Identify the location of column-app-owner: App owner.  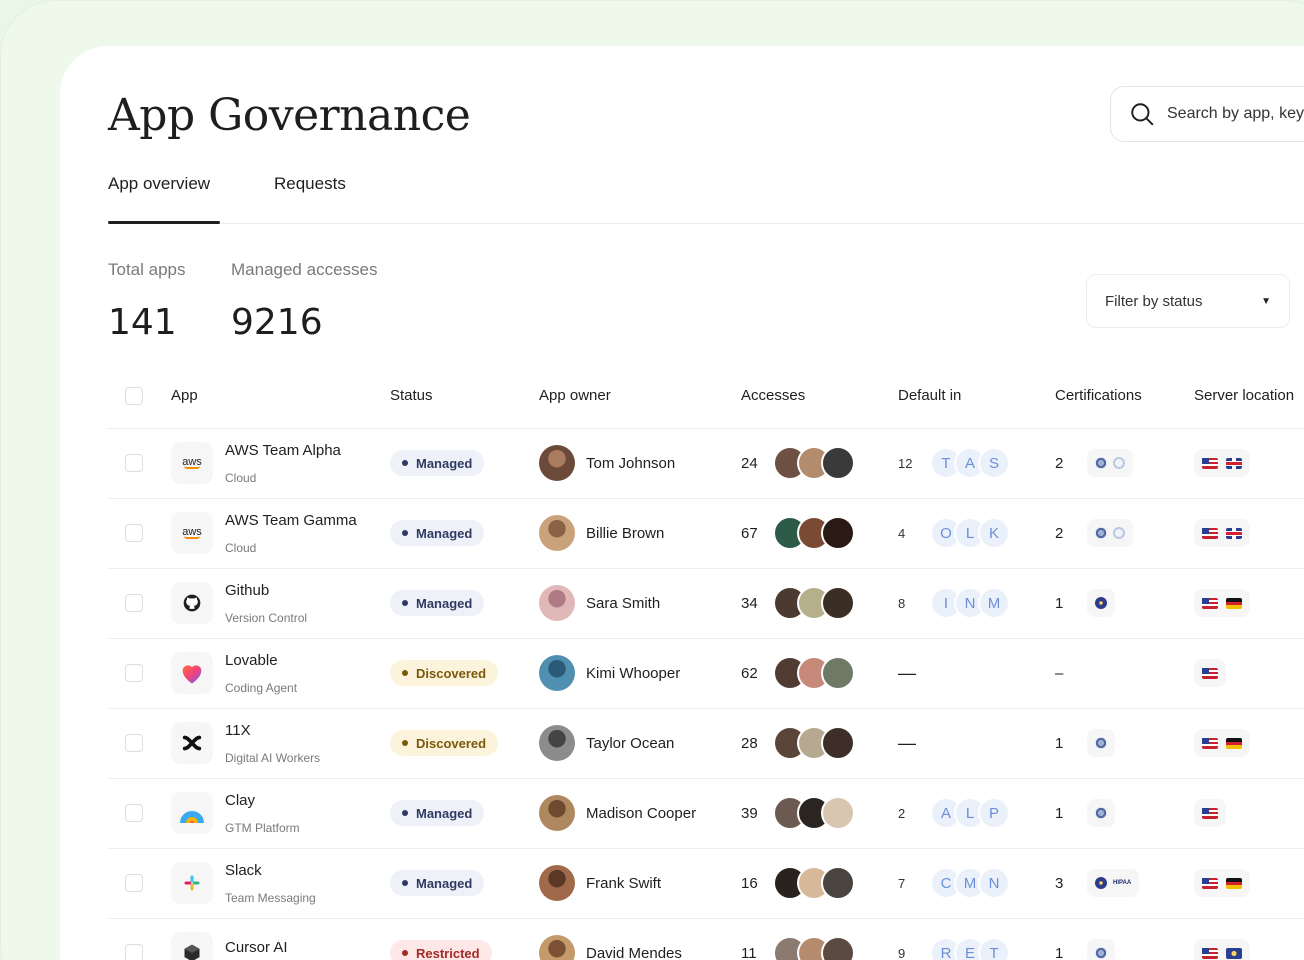
(640, 396).